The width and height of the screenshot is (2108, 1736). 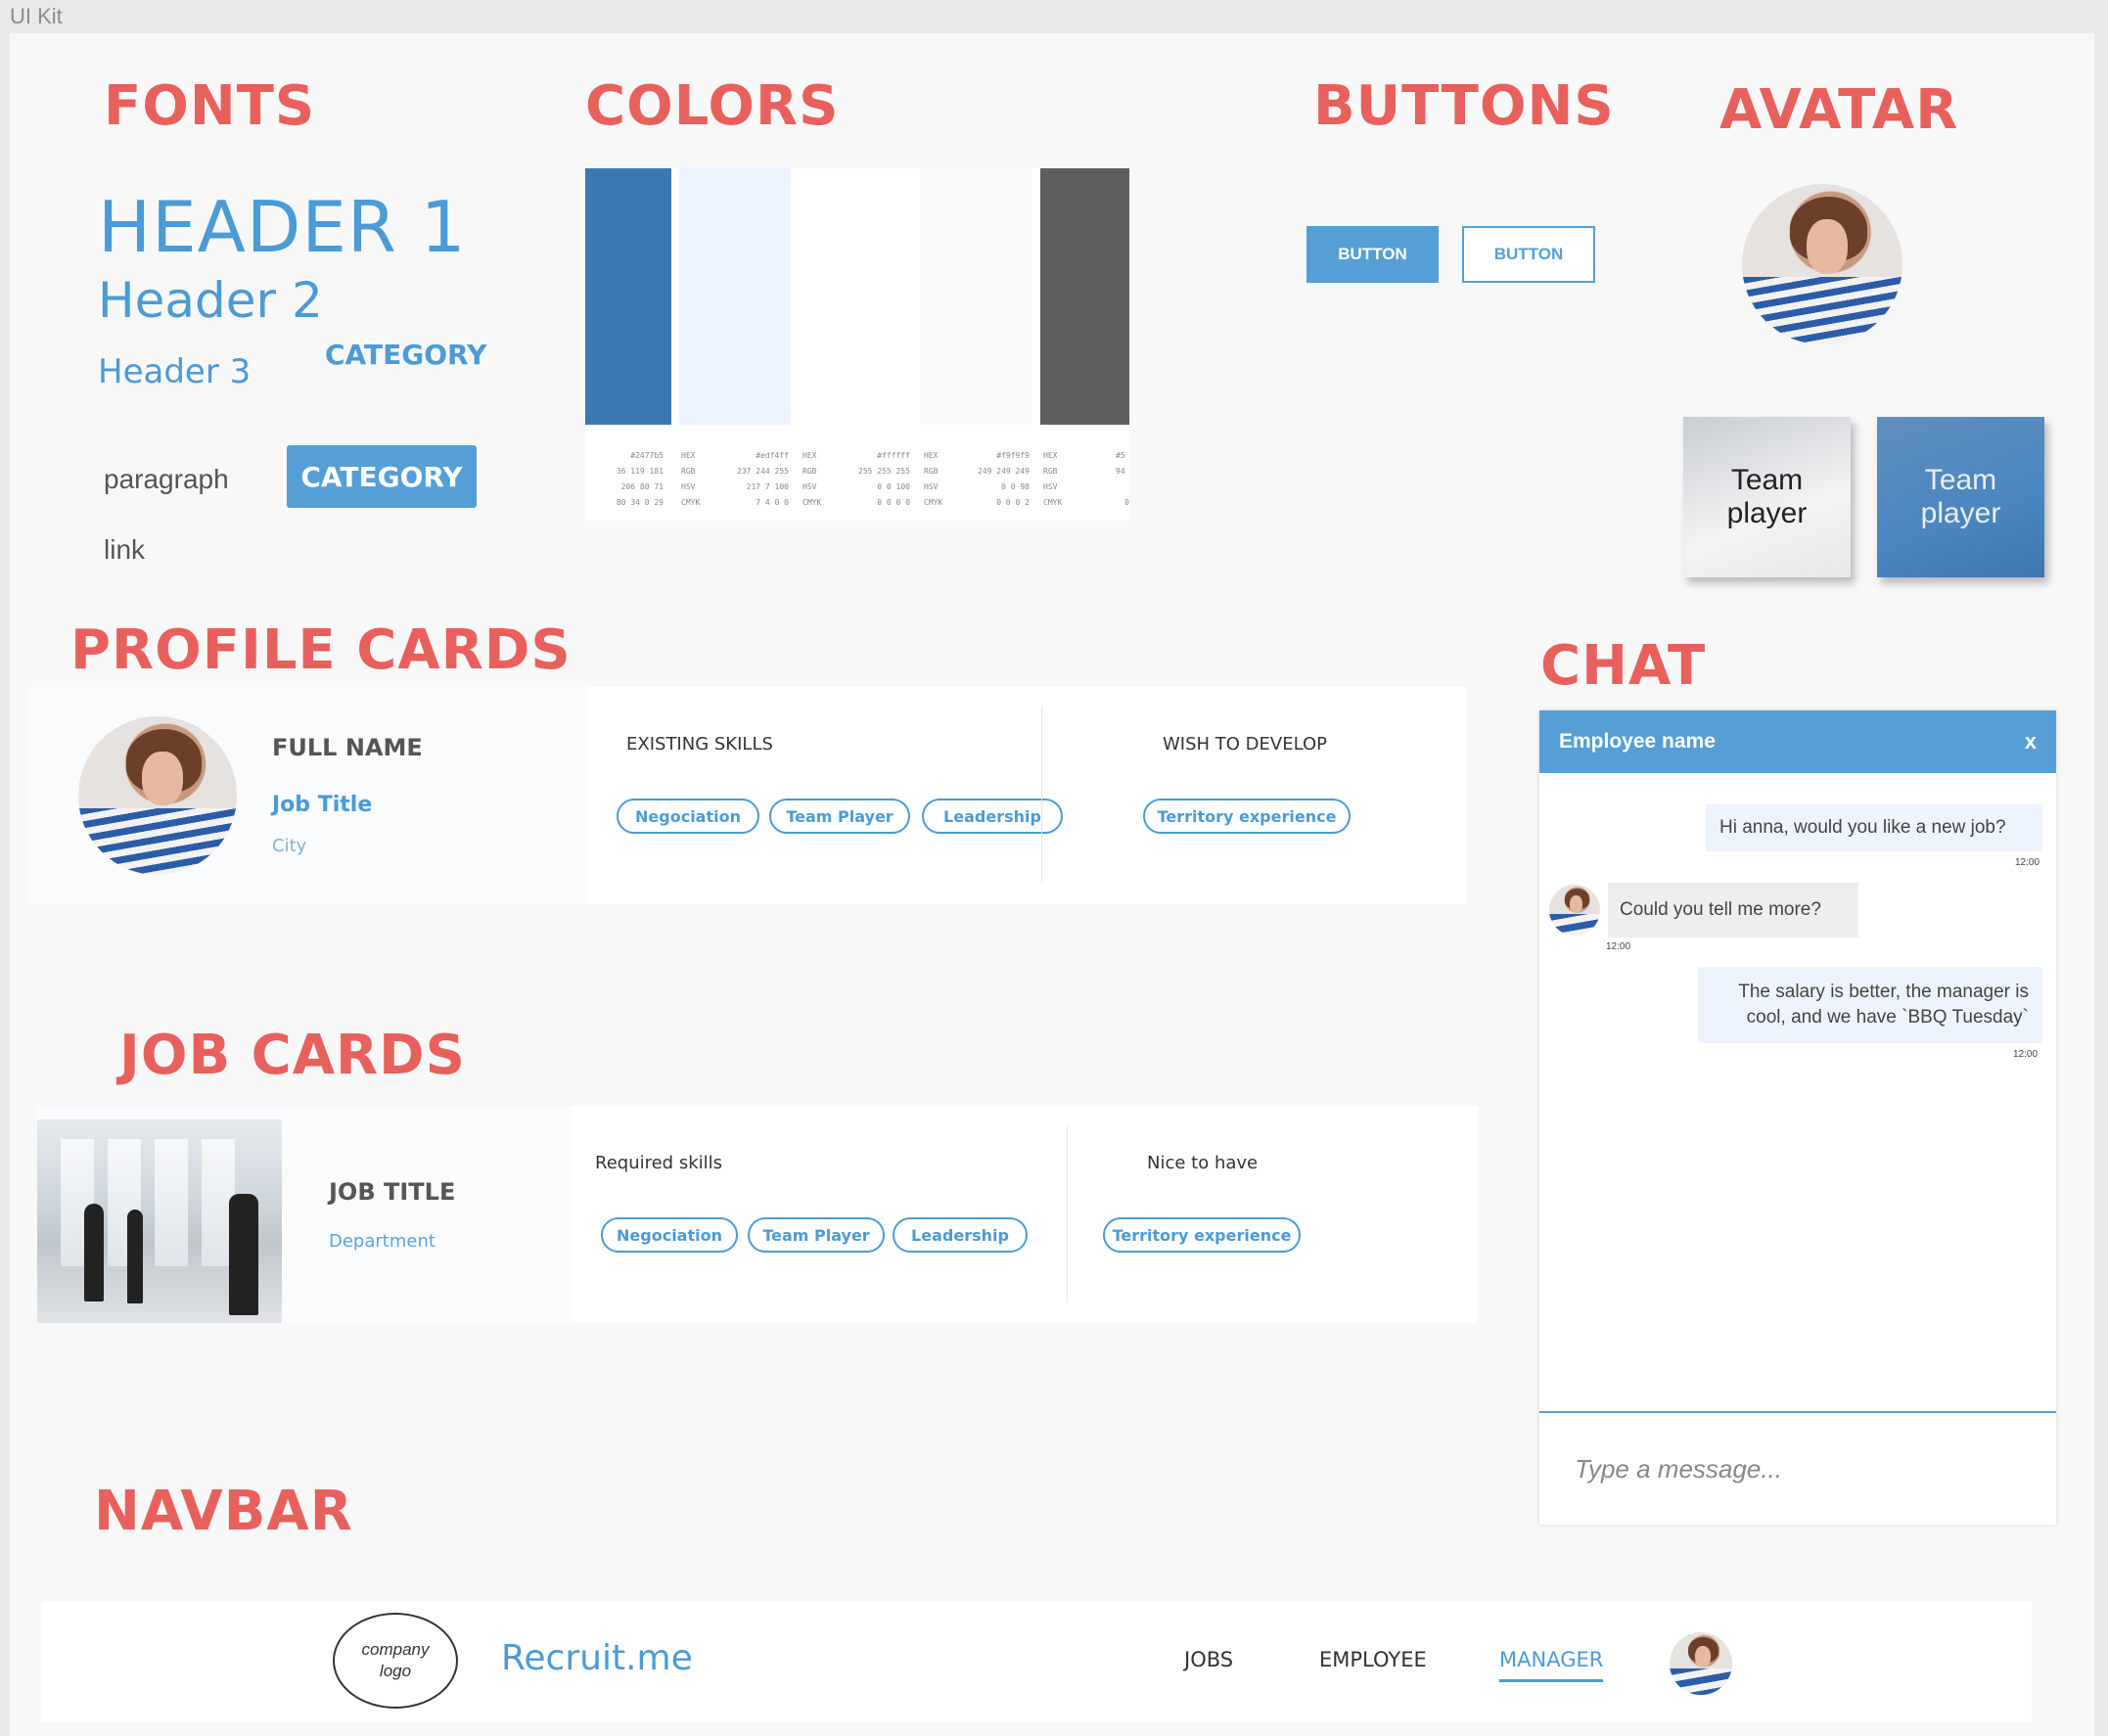 I want to click on brand-name: Recruit.me, so click(x=597, y=1658).